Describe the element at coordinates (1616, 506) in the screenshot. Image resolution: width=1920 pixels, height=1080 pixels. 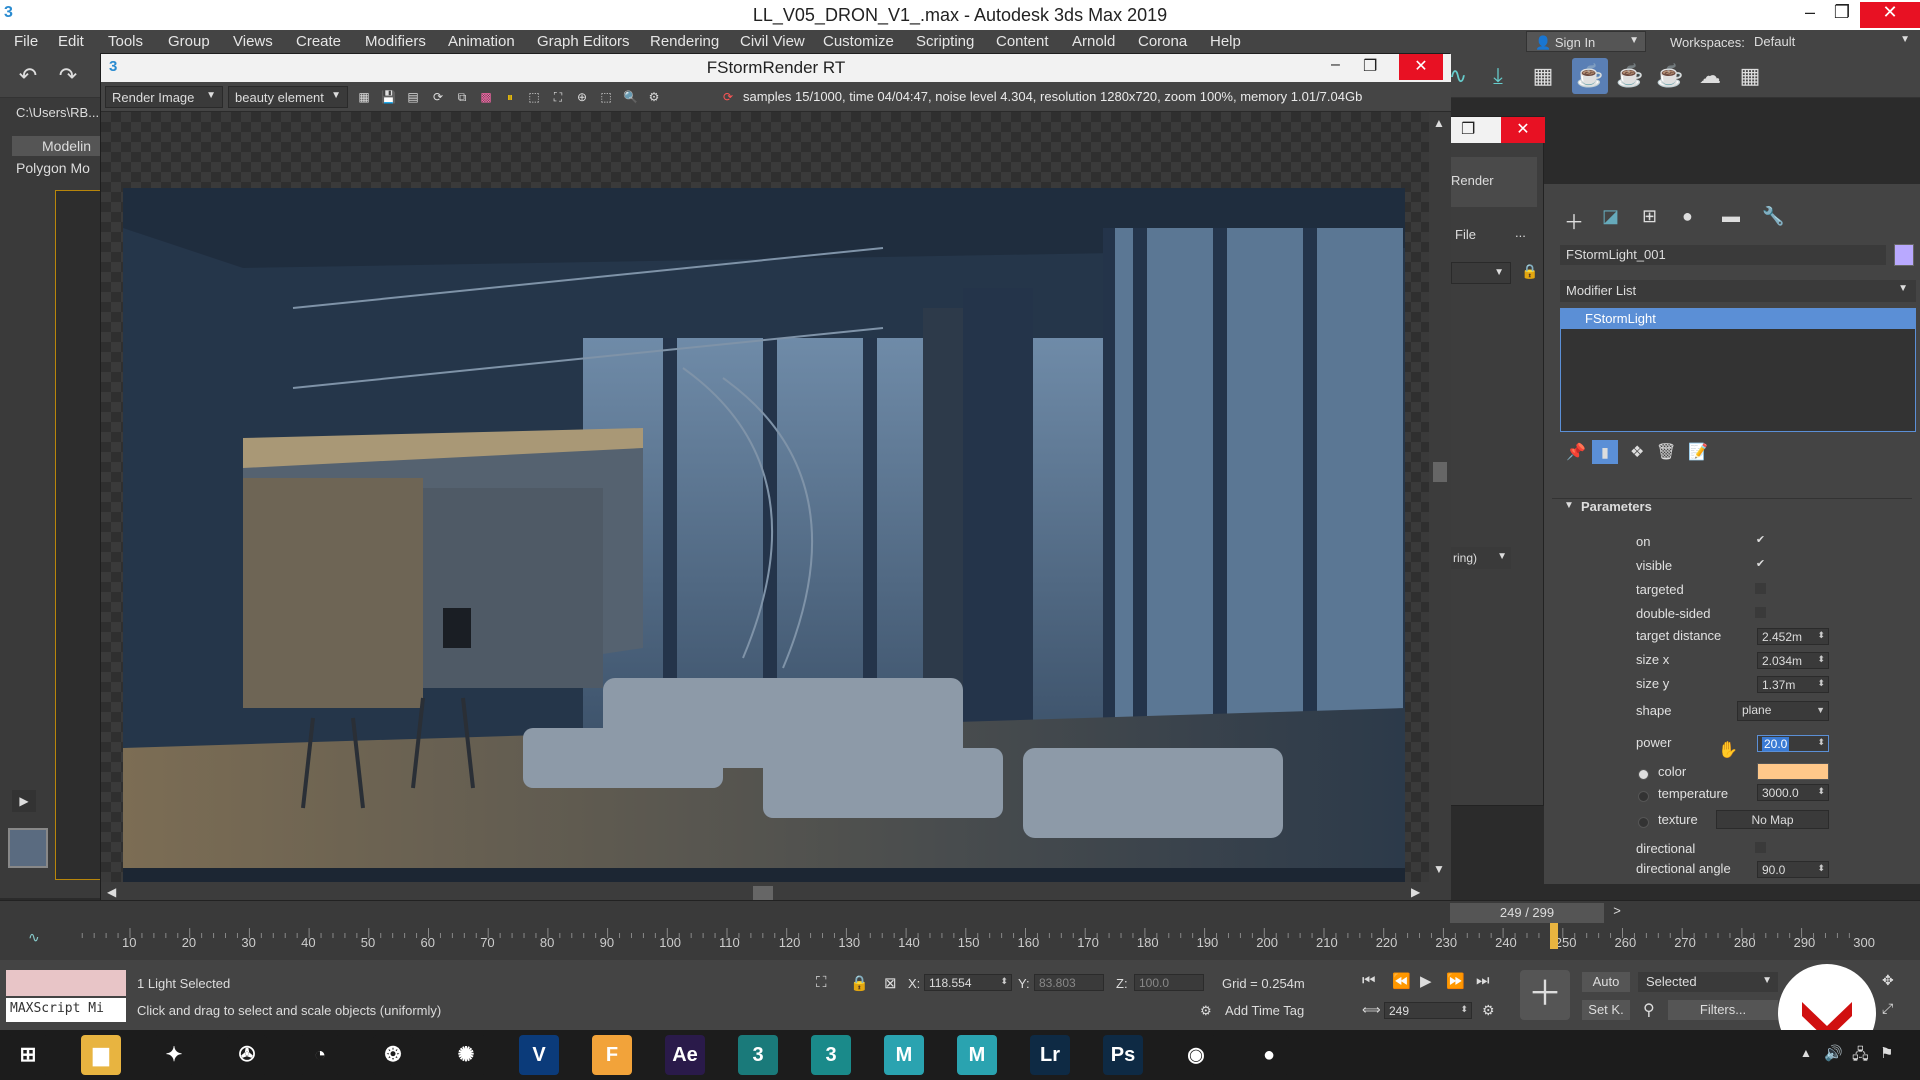
I see `parameters-rollout-title: Parameters` at that location.